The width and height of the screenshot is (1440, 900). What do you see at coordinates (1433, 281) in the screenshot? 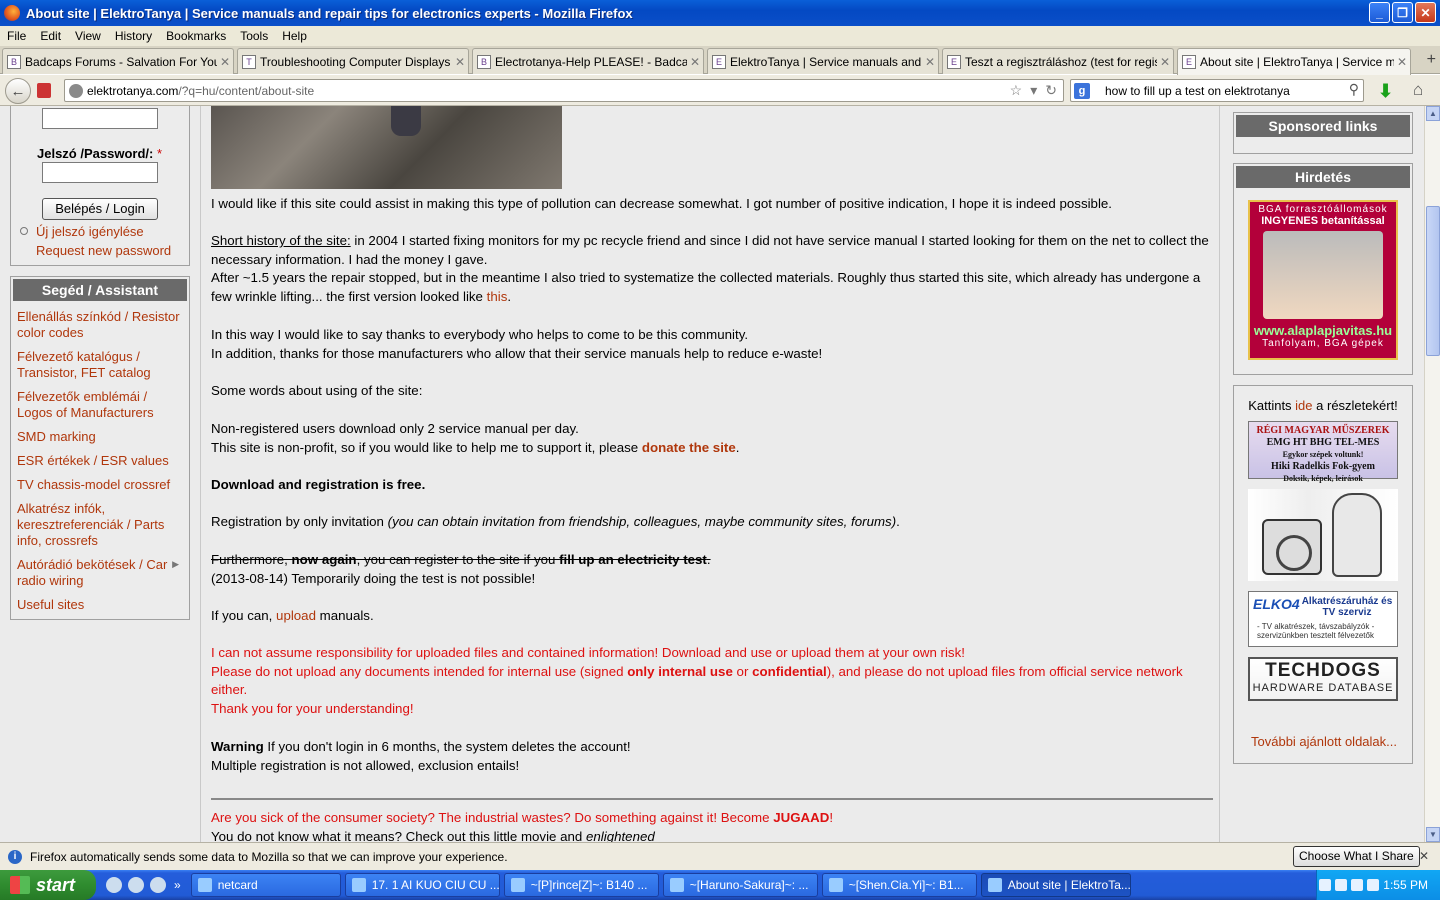
I see `scroll-thumb` at bounding box center [1433, 281].